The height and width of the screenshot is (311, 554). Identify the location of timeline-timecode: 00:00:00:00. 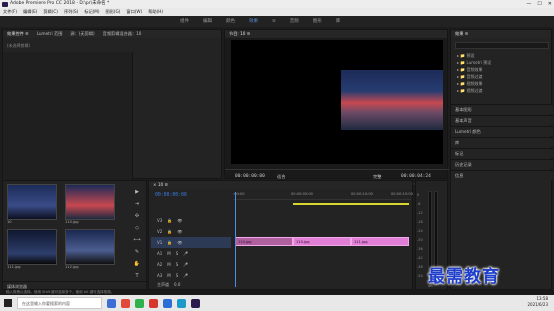
(171, 195).